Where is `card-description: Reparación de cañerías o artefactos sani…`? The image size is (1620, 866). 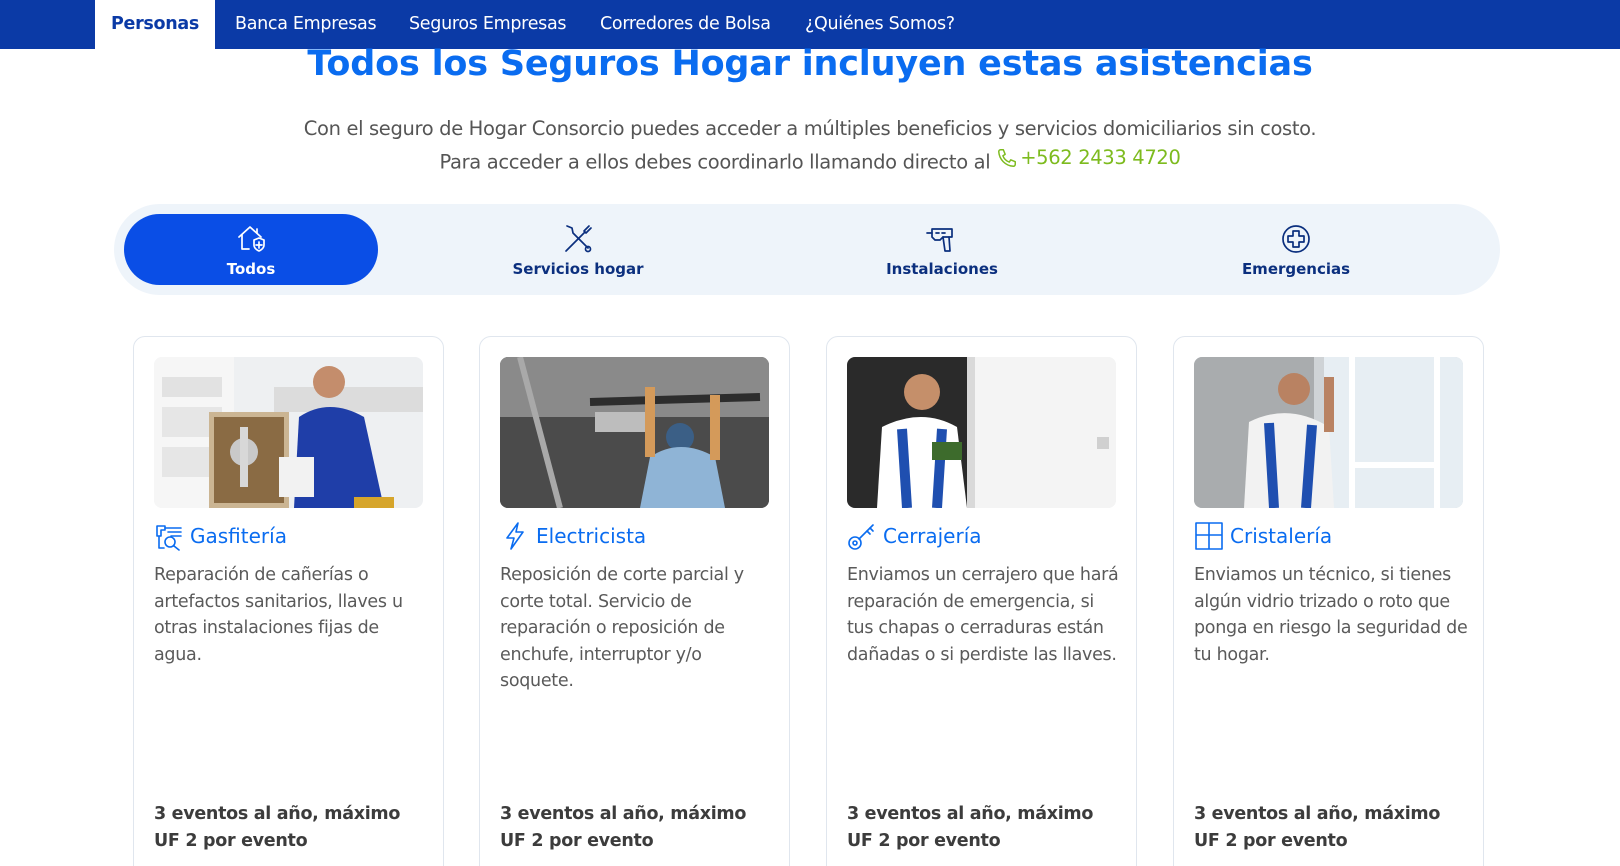 card-description: Reparación de cañerías o artefactos sani… is located at coordinates (278, 615).